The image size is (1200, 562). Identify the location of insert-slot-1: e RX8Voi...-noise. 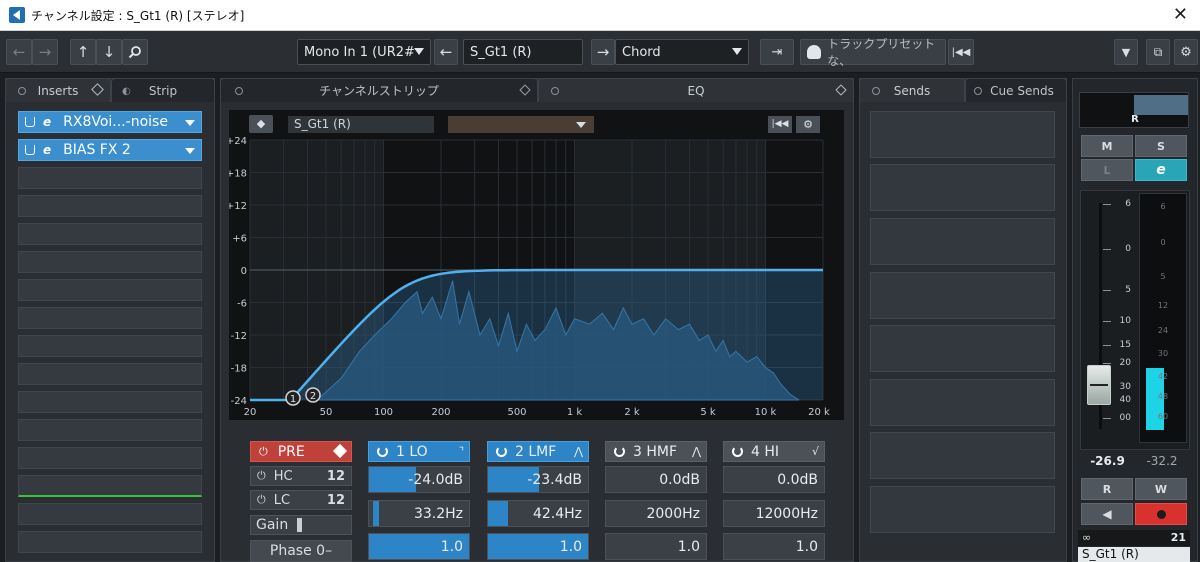
(110, 122).